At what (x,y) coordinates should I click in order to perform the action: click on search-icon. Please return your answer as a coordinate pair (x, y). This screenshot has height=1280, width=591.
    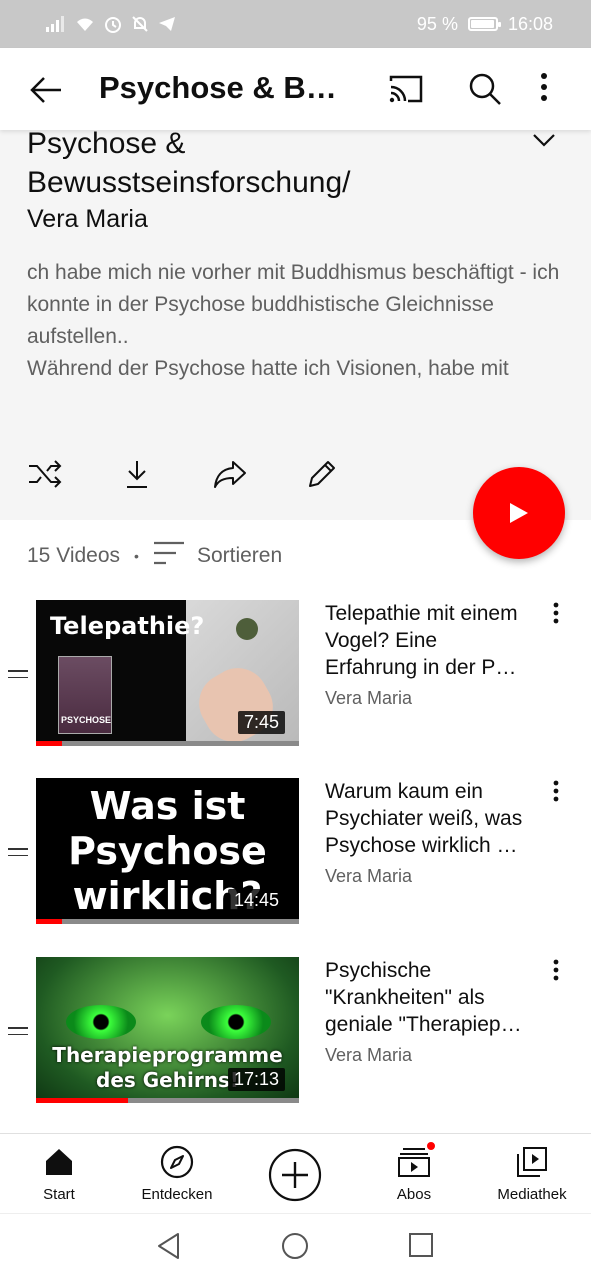
    Looking at the image, I should click on (485, 89).